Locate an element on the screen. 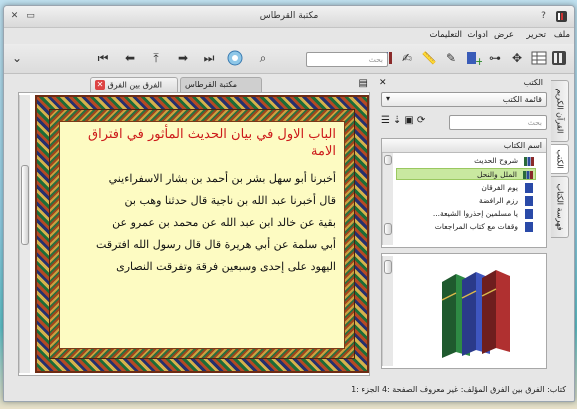 This screenshot has width=577, height=409. title-bar: ✕ ▭ مكتبة القرطاس ? is located at coordinates (289, 17).